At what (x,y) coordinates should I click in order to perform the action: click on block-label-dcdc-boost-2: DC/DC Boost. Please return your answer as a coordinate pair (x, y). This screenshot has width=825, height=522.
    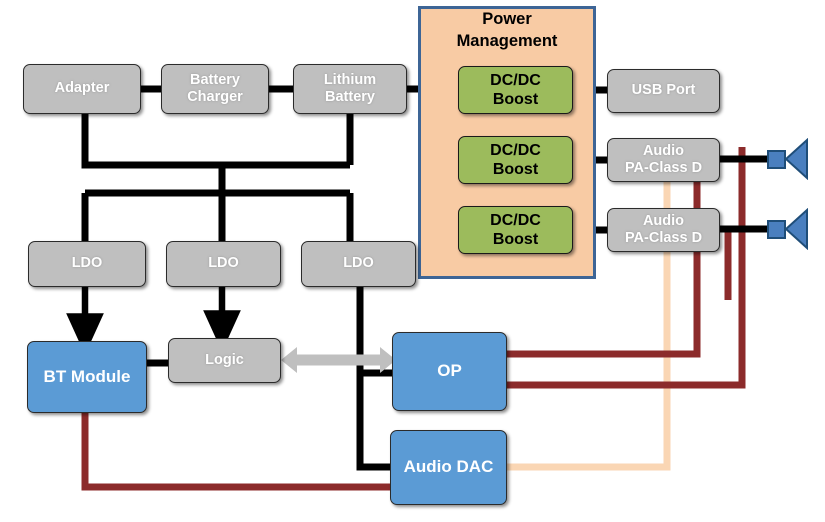
    Looking at the image, I should click on (515, 159).